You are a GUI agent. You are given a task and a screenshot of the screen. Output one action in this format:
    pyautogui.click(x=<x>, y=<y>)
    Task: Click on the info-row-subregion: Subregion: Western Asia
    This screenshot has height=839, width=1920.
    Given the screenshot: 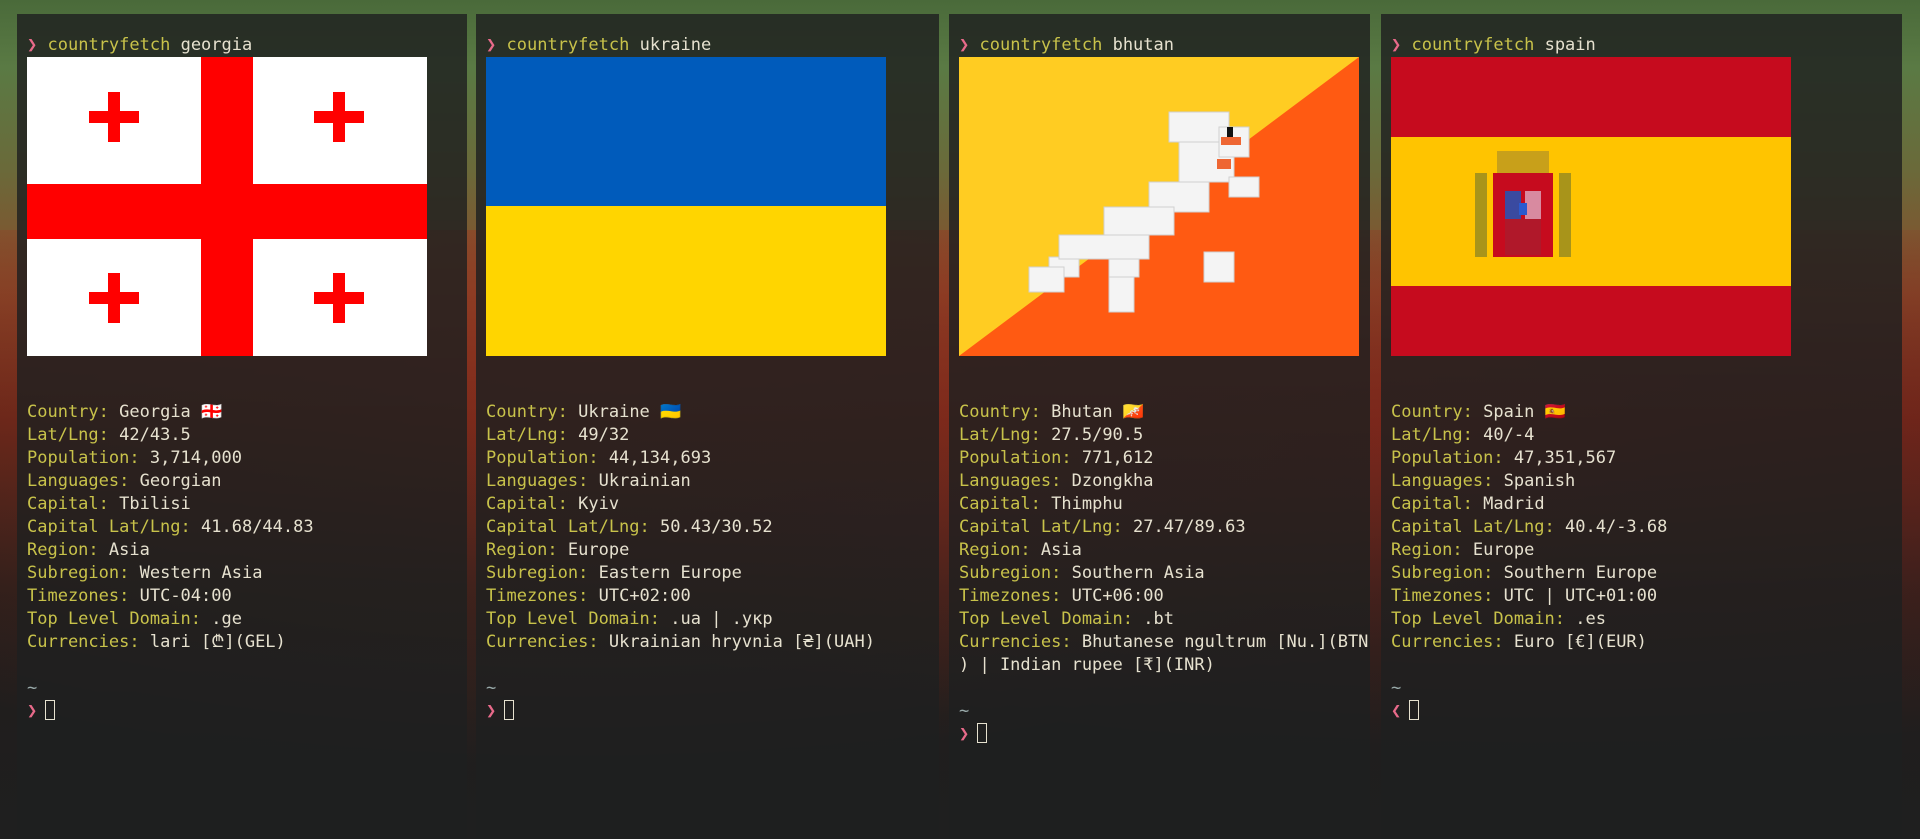 What is the action you would take?
    pyautogui.click(x=242, y=573)
    